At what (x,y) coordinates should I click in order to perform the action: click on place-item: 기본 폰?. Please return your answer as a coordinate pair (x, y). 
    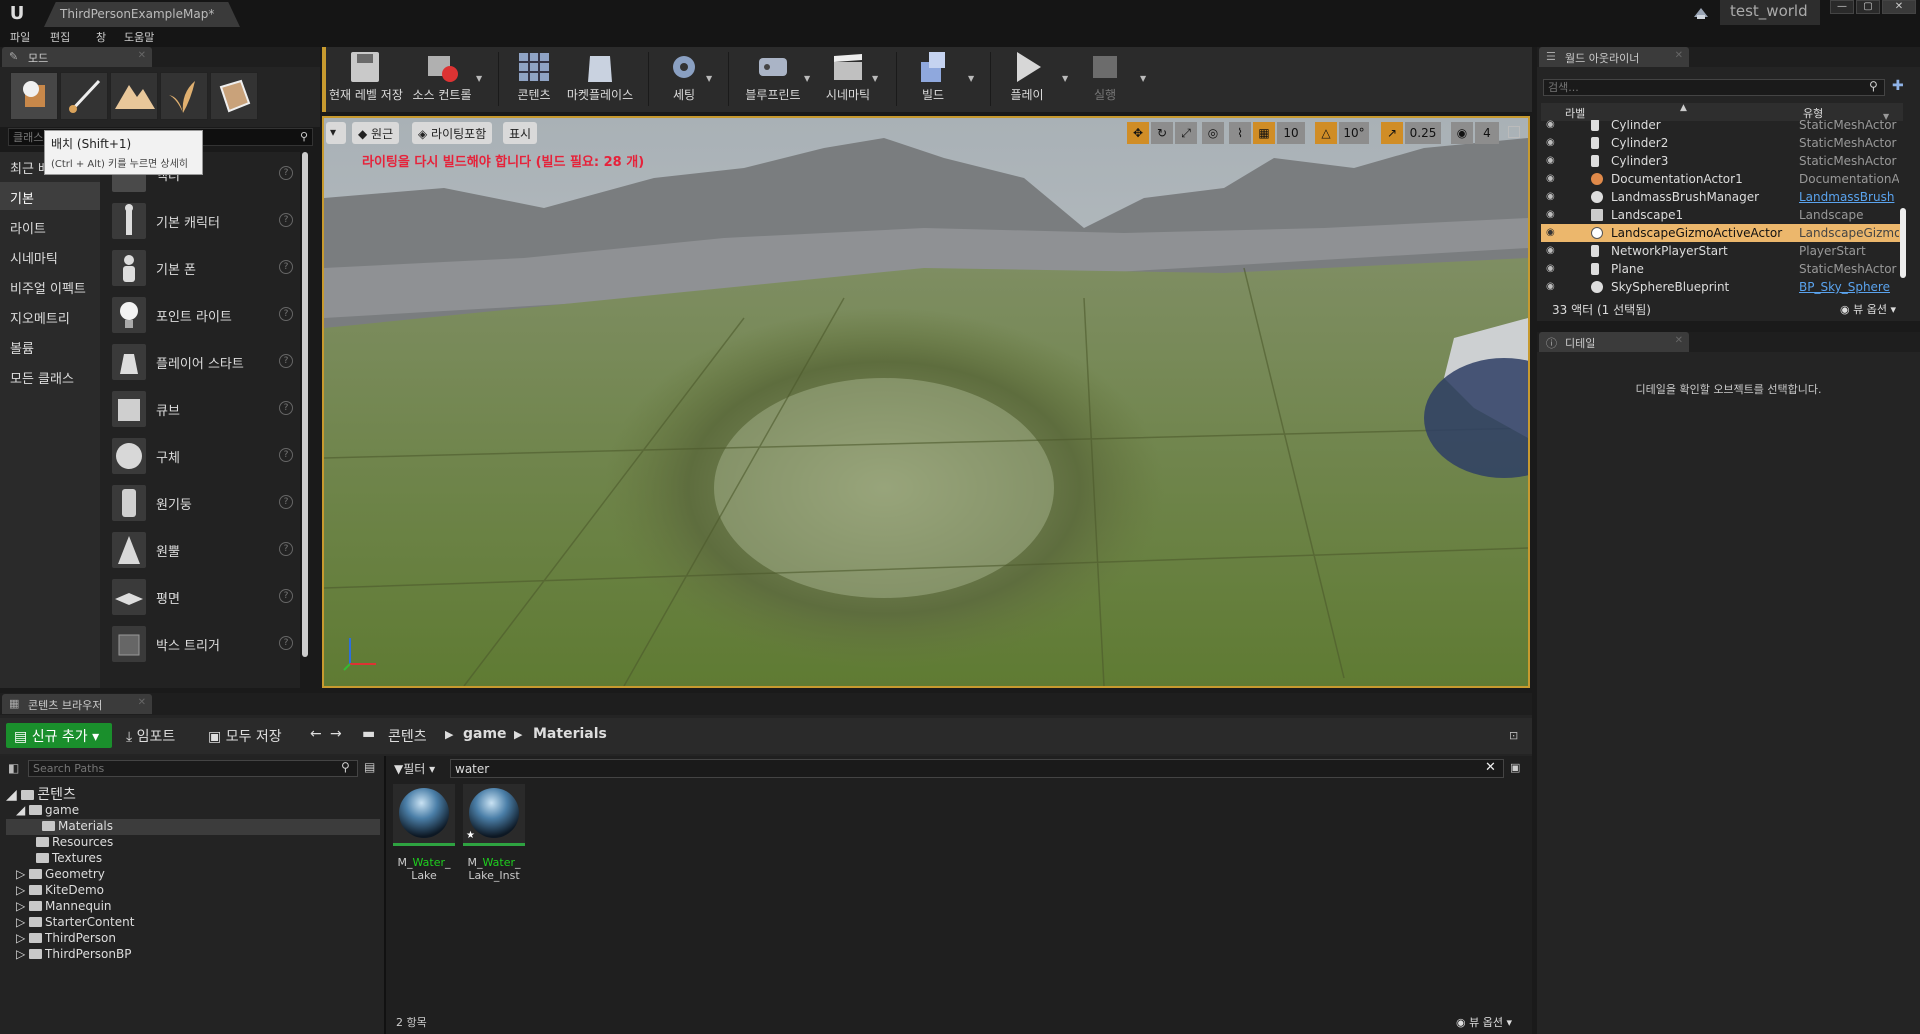
    Looking at the image, I should click on (203, 268).